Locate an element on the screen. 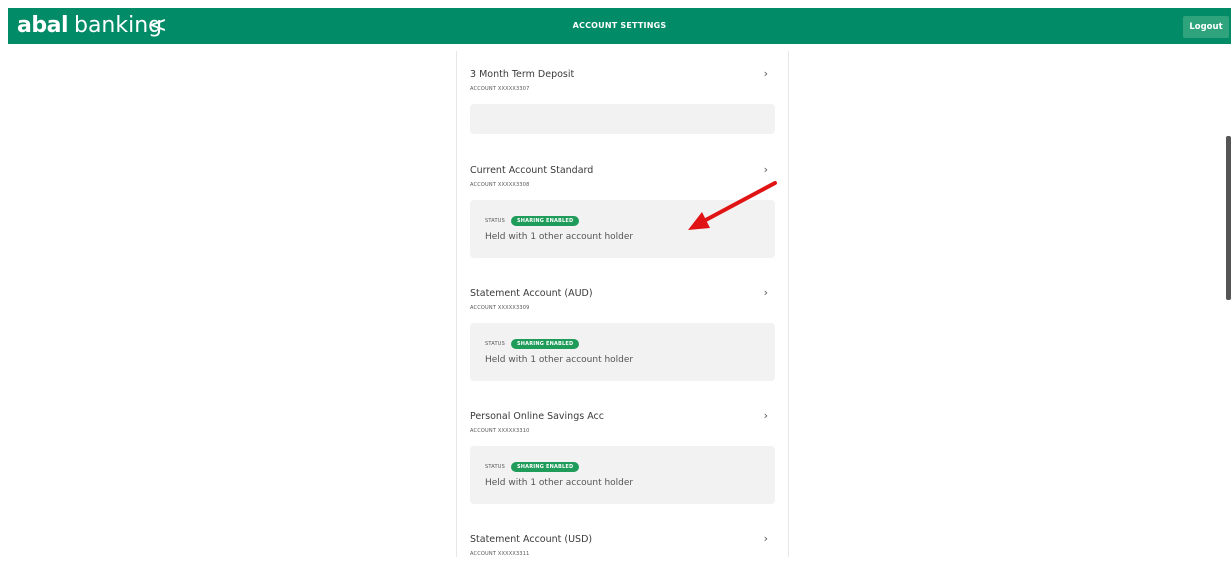  account-name: Statement Account (AUD) is located at coordinates (531, 293).